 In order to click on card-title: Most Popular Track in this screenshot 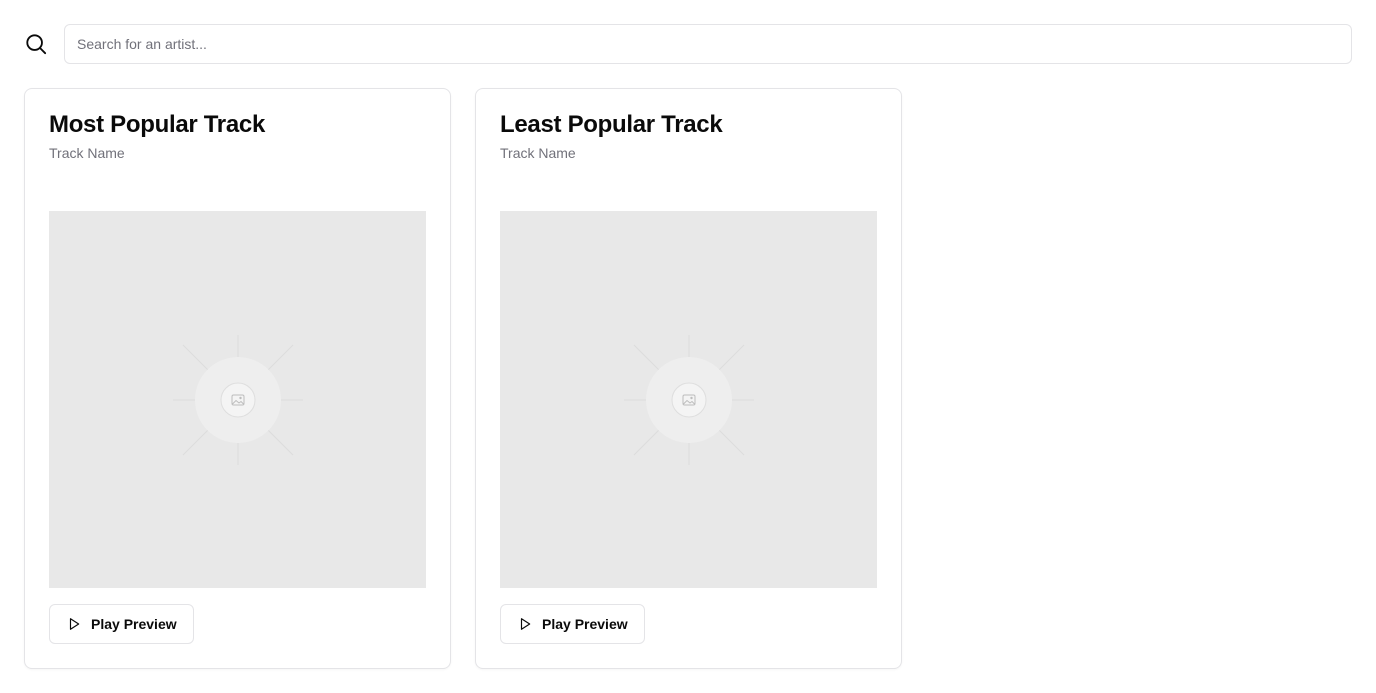, I will do `click(157, 124)`.